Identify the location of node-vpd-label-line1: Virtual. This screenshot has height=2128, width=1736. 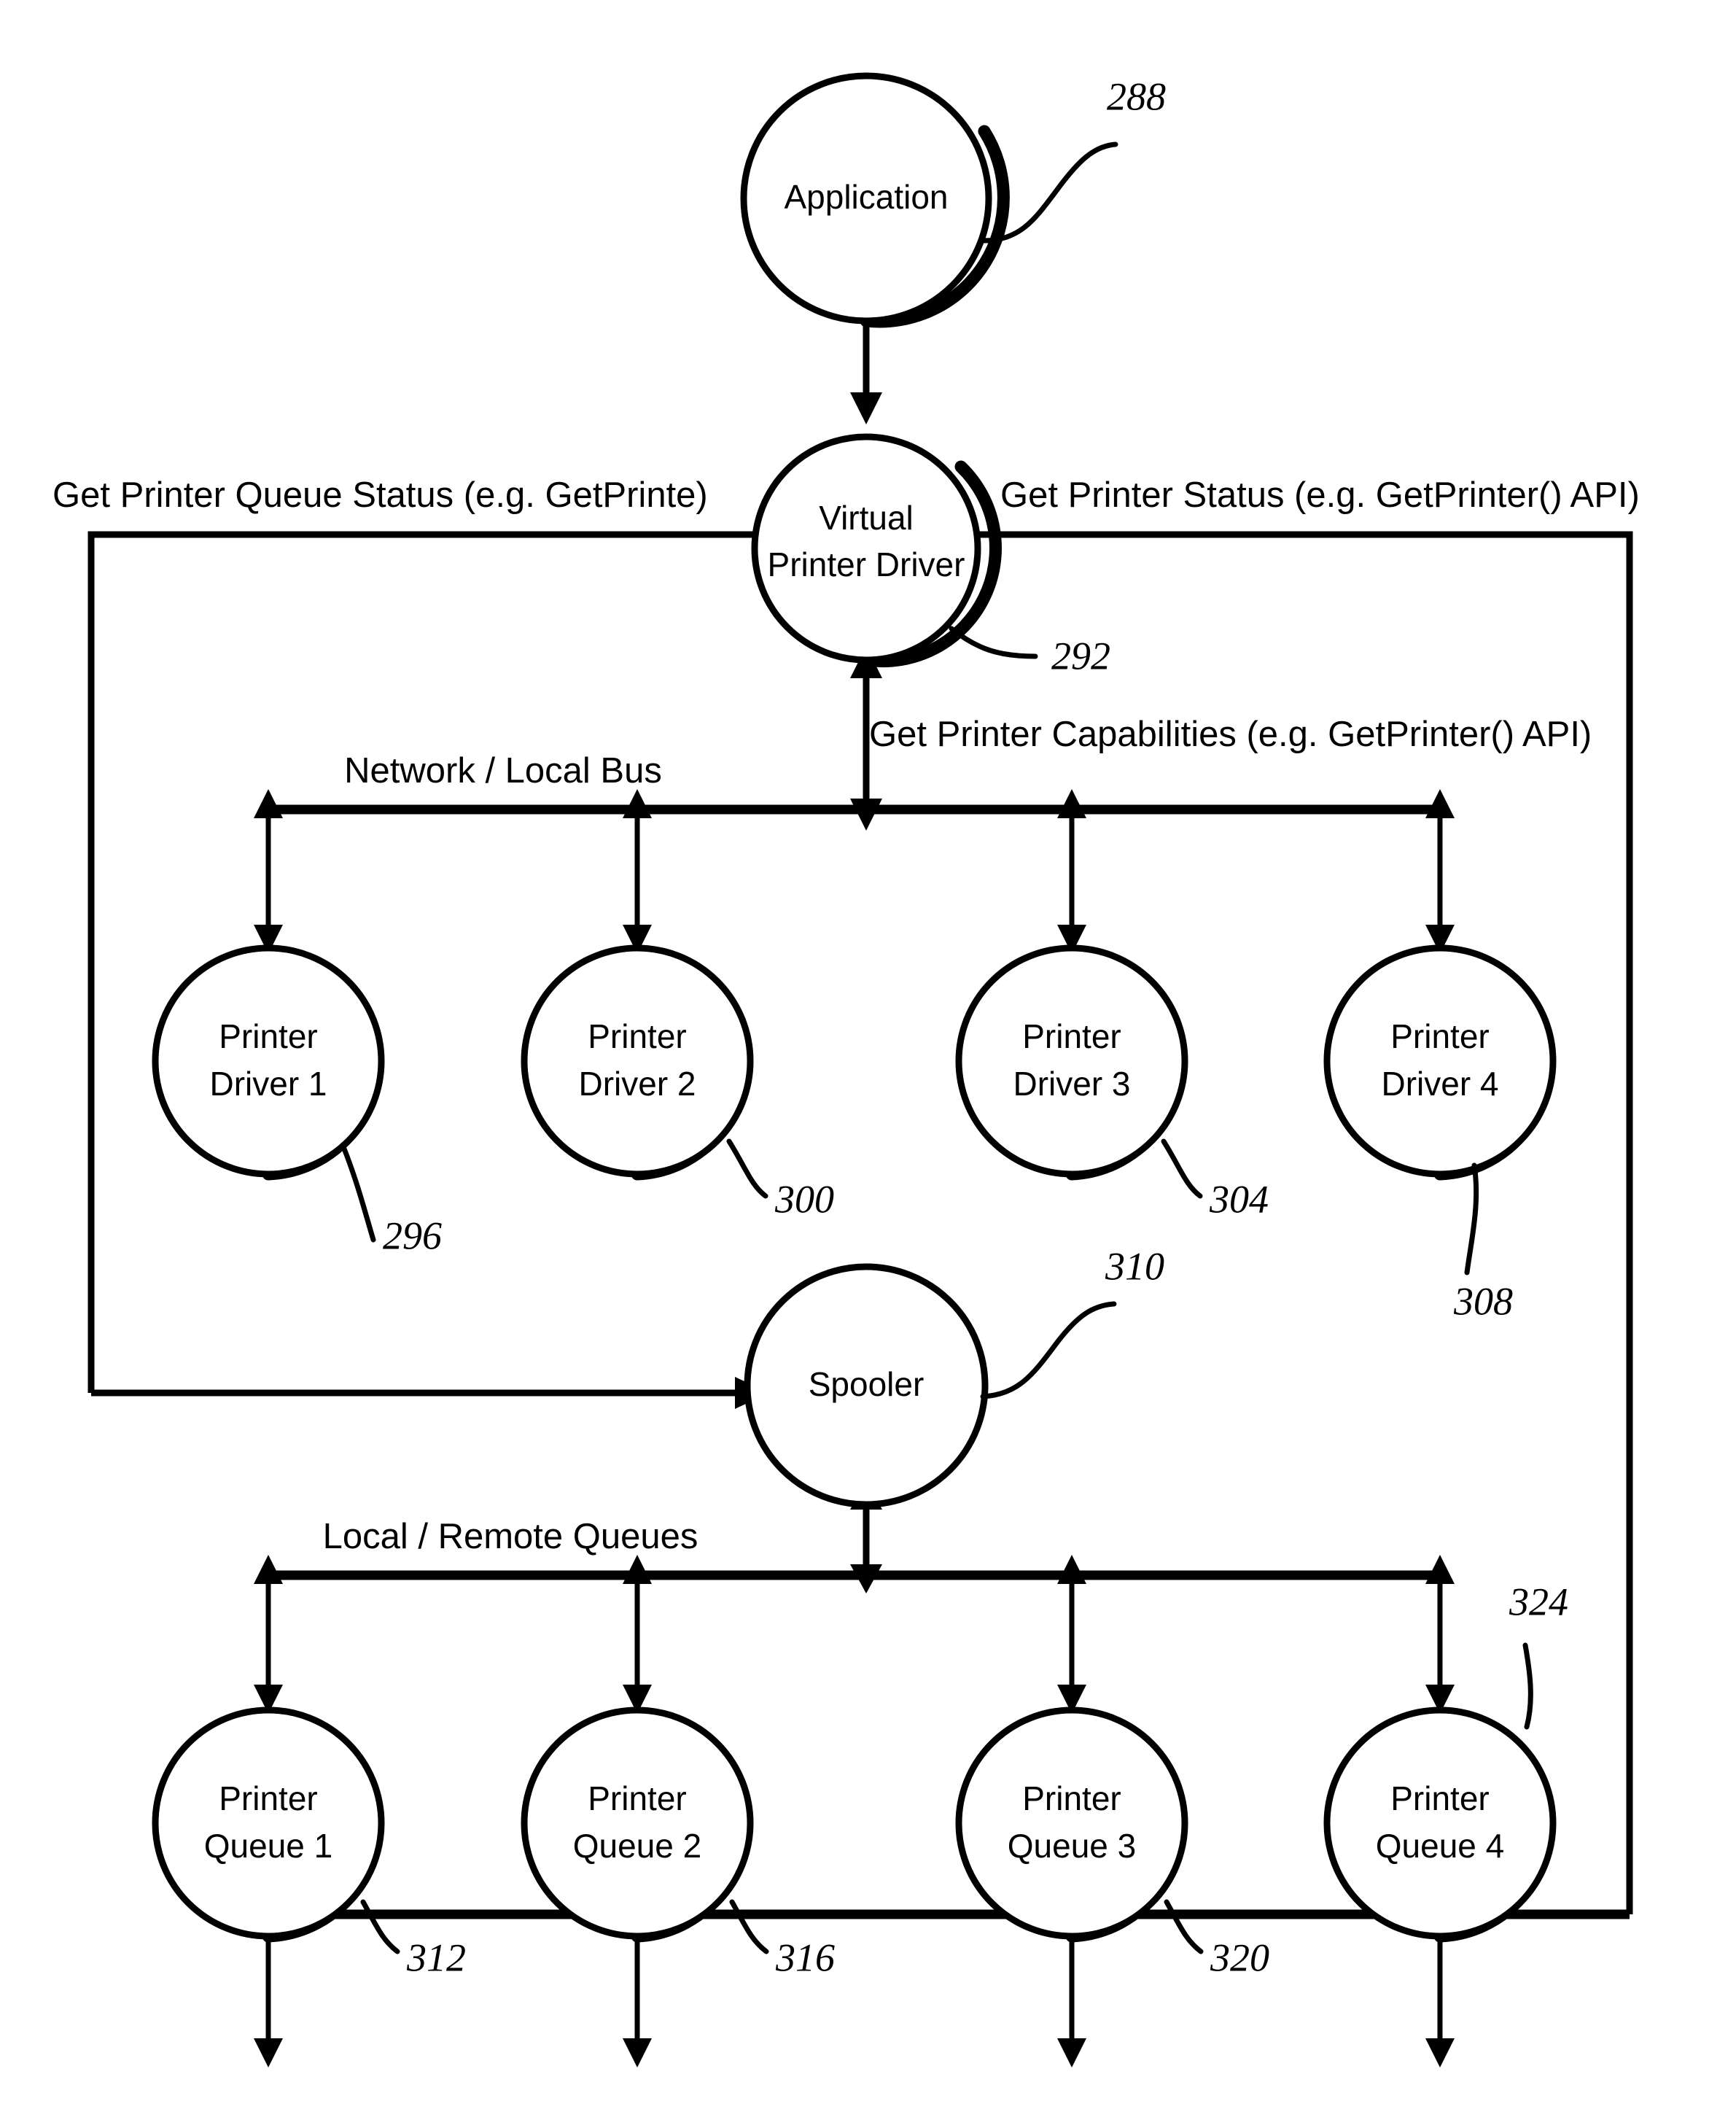
(867, 518).